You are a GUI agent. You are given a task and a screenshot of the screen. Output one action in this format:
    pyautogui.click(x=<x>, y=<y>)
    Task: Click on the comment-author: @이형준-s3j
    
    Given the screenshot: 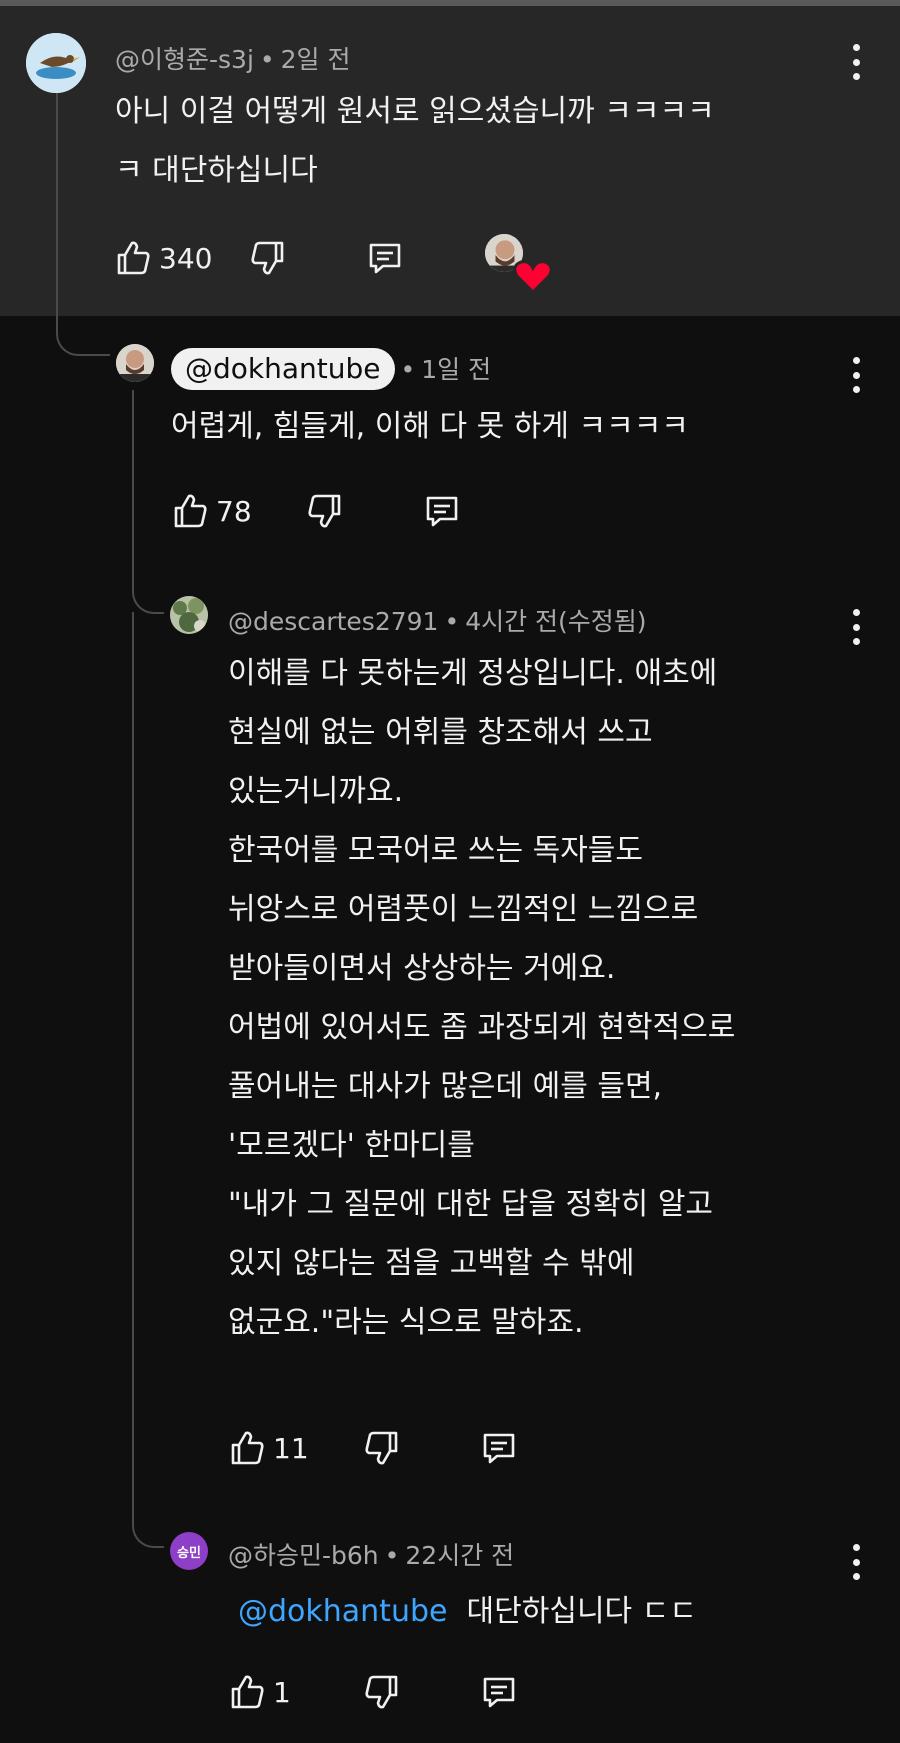 What is the action you would take?
    pyautogui.click(x=184, y=59)
    